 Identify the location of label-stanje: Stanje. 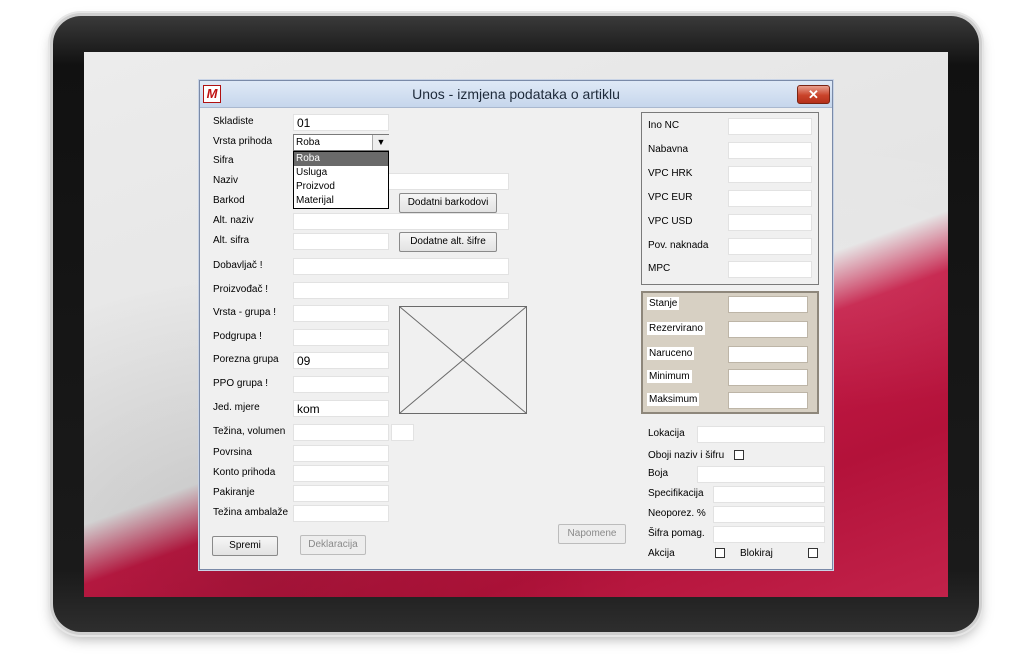
(663, 303).